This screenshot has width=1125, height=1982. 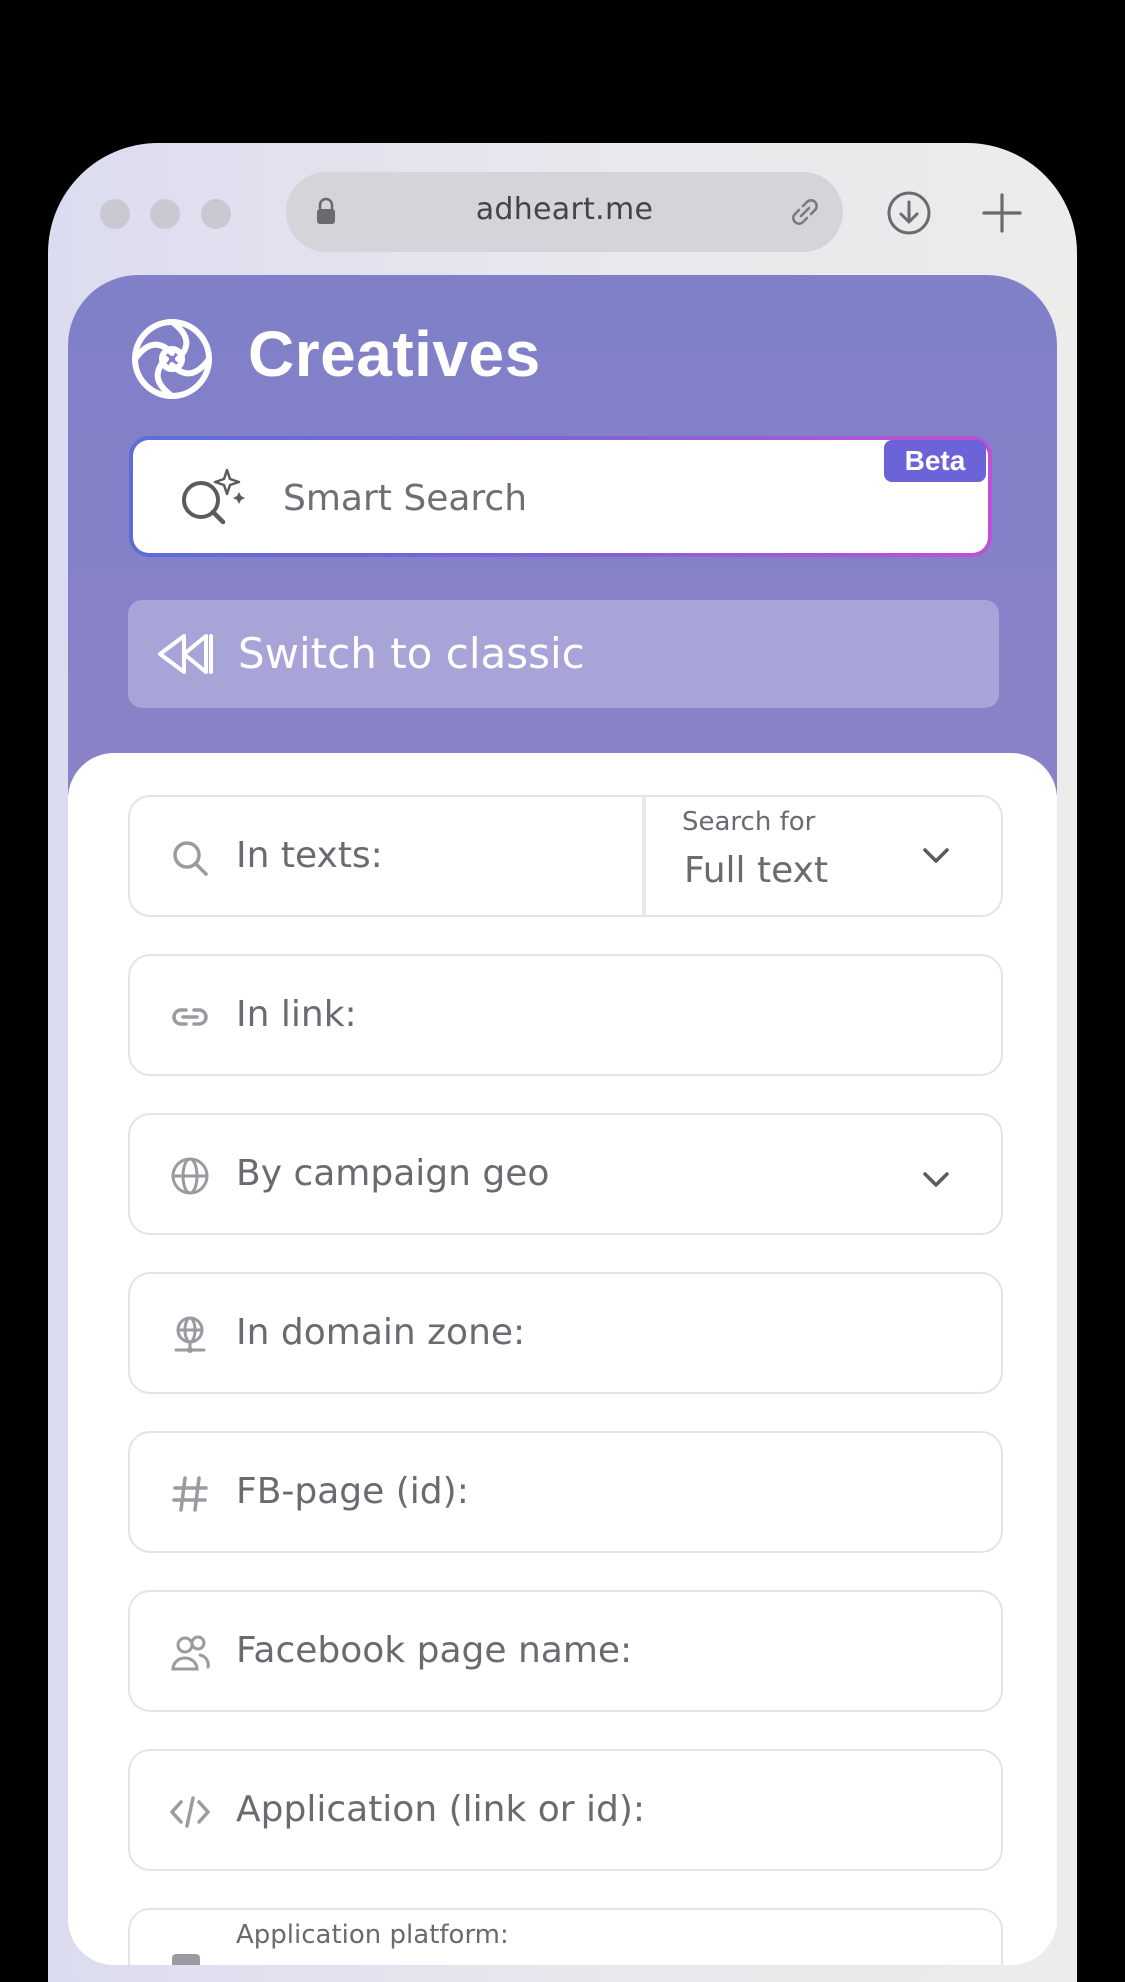 I want to click on fb-page-name-field: Facebook page name:, so click(x=565, y=1651).